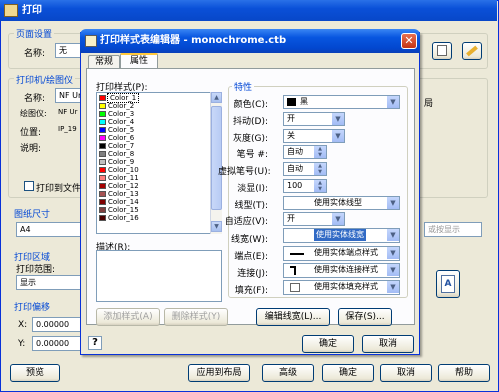 The width and height of the screenshot is (499, 392). What do you see at coordinates (36, 270) in the screenshot?
I see `print-range-label: 打印范围:` at bounding box center [36, 270].